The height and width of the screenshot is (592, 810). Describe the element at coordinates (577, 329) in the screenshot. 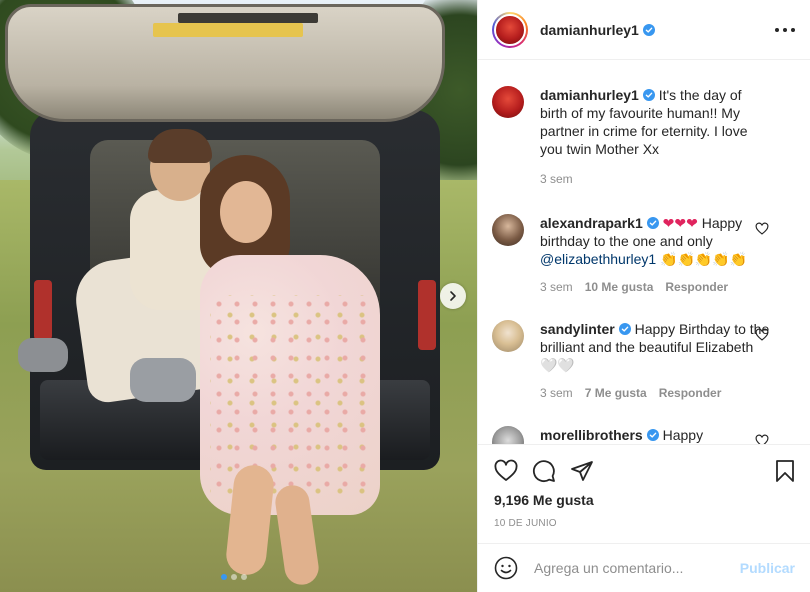

I see `comment-username: sandylinter` at that location.